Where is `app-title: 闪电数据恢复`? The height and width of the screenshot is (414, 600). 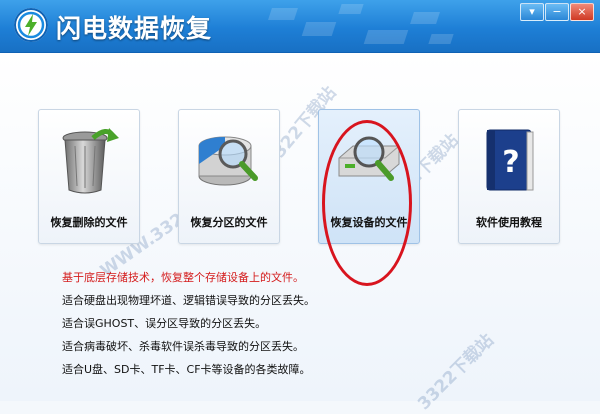
app-title: 闪电数据恢复 is located at coordinates (134, 28).